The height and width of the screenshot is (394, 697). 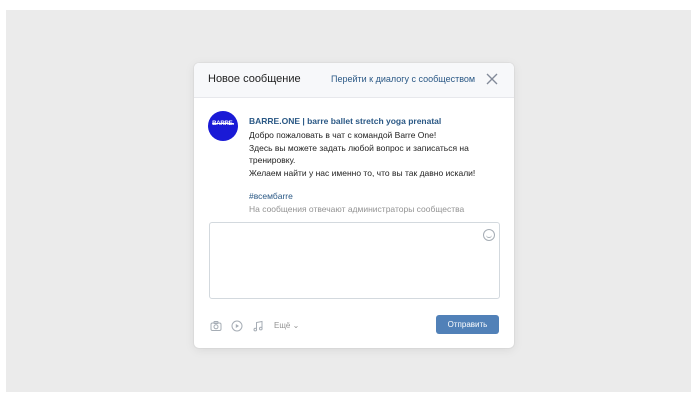 What do you see at coordinates (282, 325) in the screenshot?
I see `more-label: Ещё` at bounding box center [282, 325].